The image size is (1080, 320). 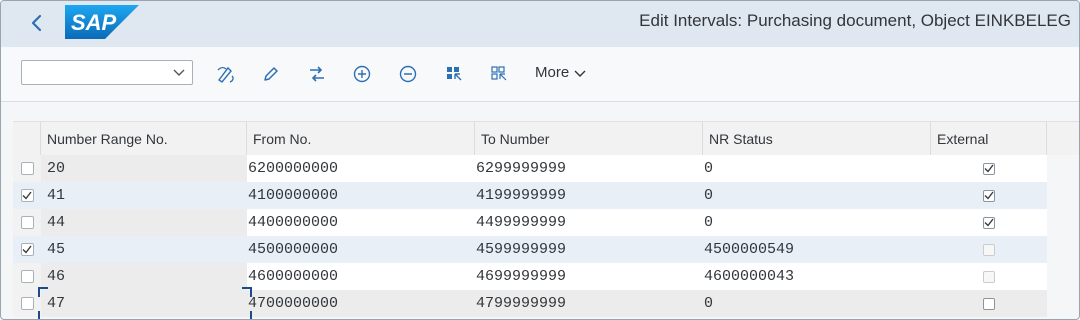 What do you see at coordinates (589, 303) in the screenshot?
I see `to-number-cell: 4799999999` at bounding box center [589, 303].